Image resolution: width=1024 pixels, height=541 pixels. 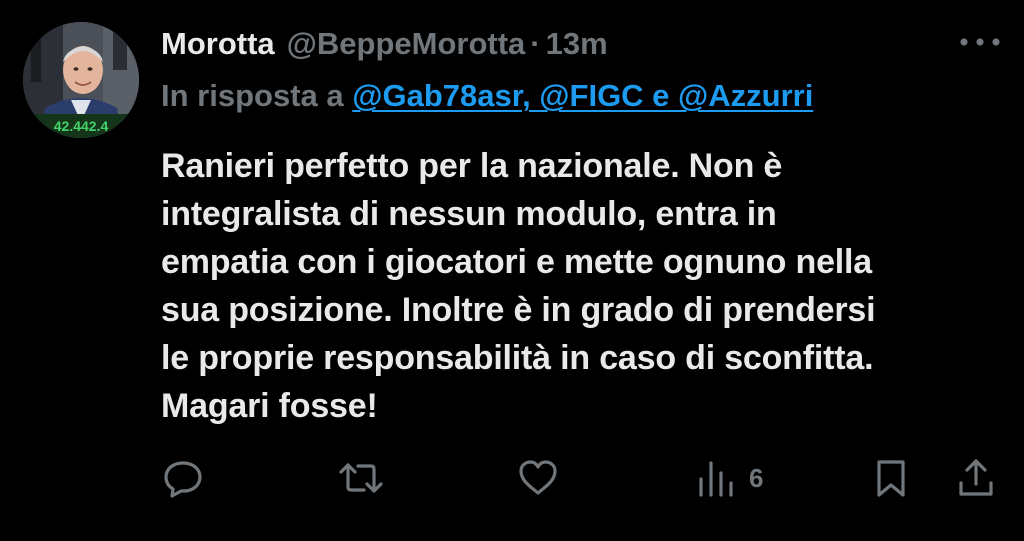 I want to click on user-handle: @BeppeMorotta, so click(x=406, y=44).